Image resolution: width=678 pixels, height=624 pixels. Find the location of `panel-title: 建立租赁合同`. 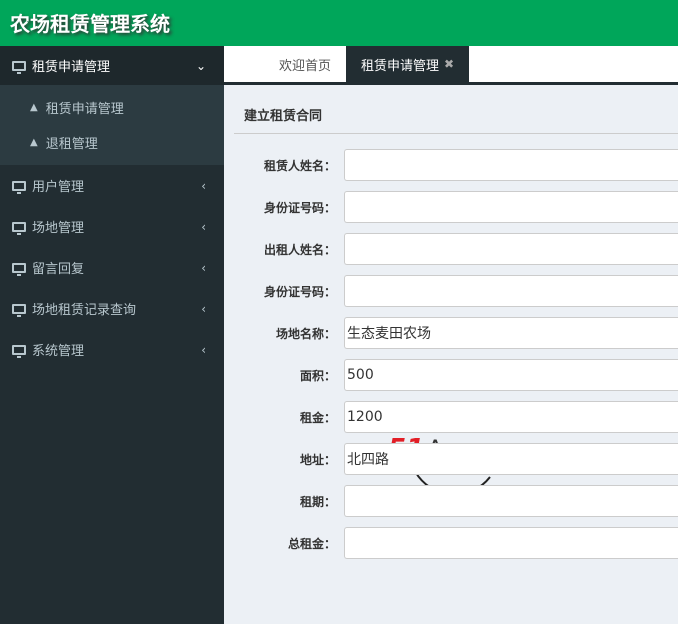

panel-title: 建立租赁合同 is located at coordinates (456, 115).